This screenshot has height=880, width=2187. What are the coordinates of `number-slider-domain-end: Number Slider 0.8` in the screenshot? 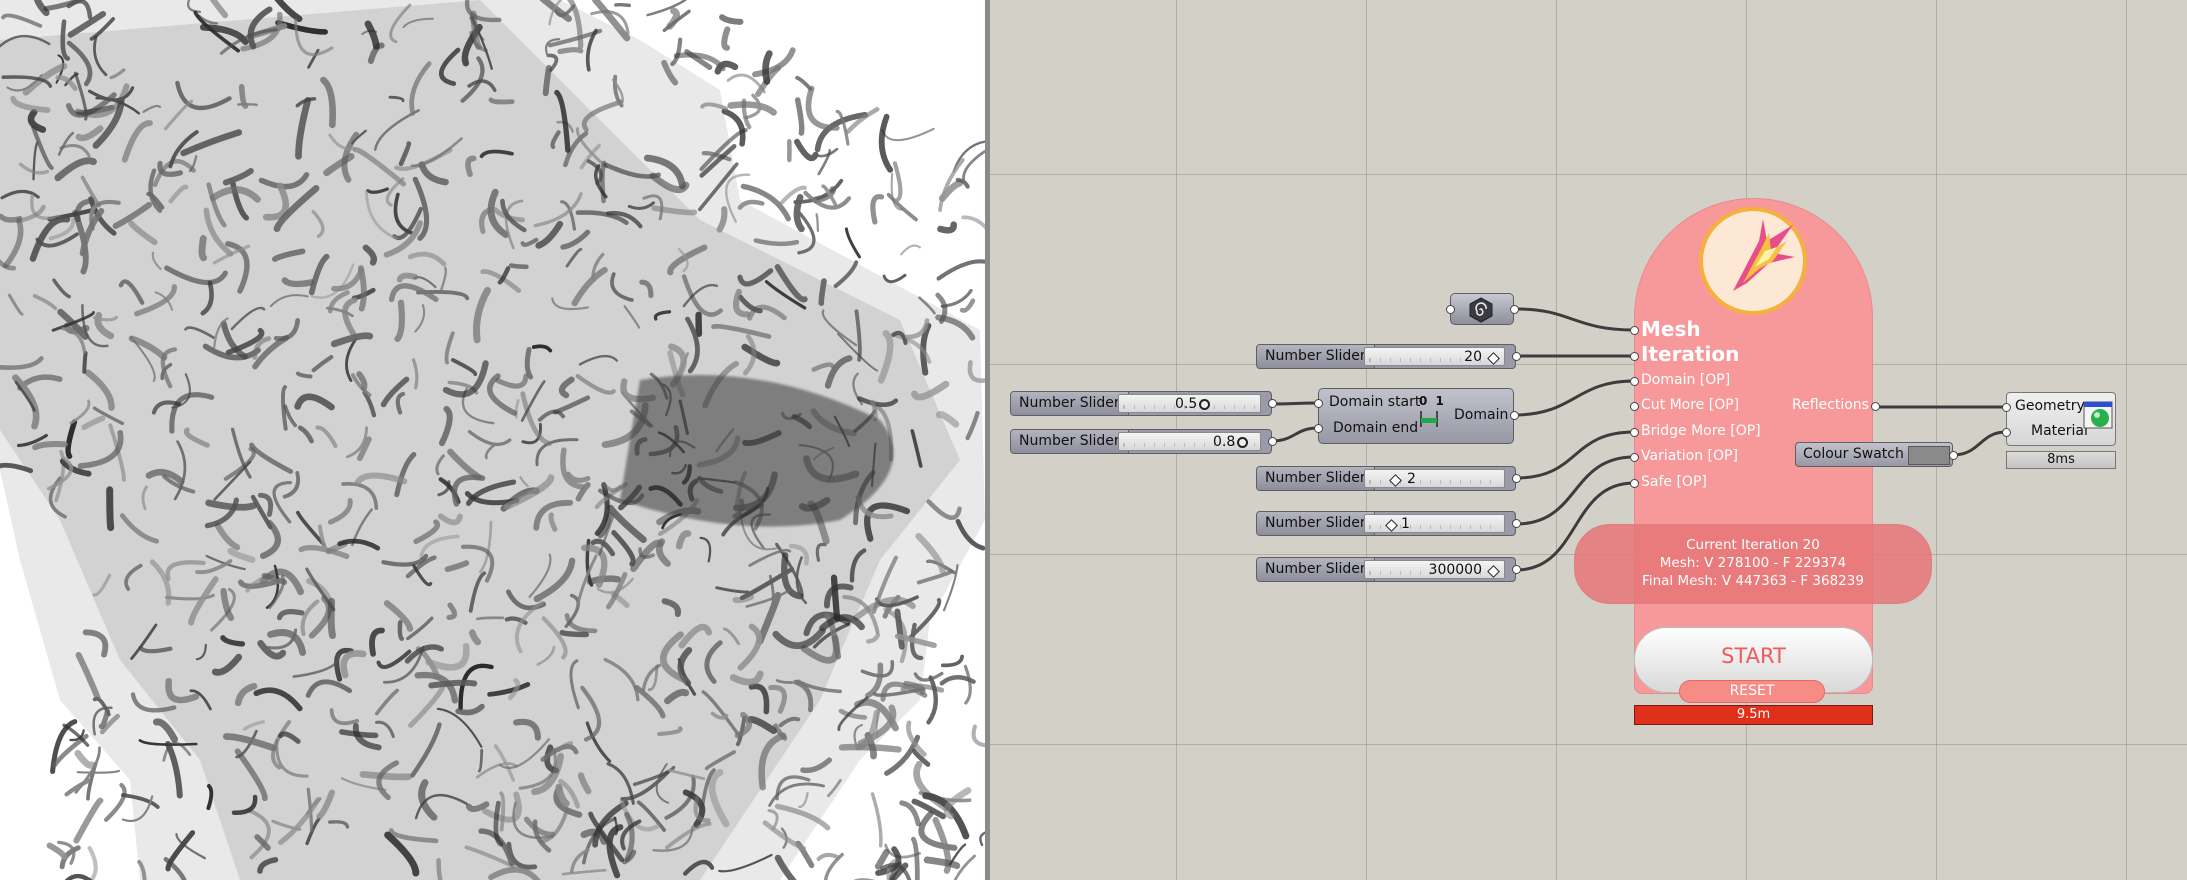 It's located at (1141, 441).